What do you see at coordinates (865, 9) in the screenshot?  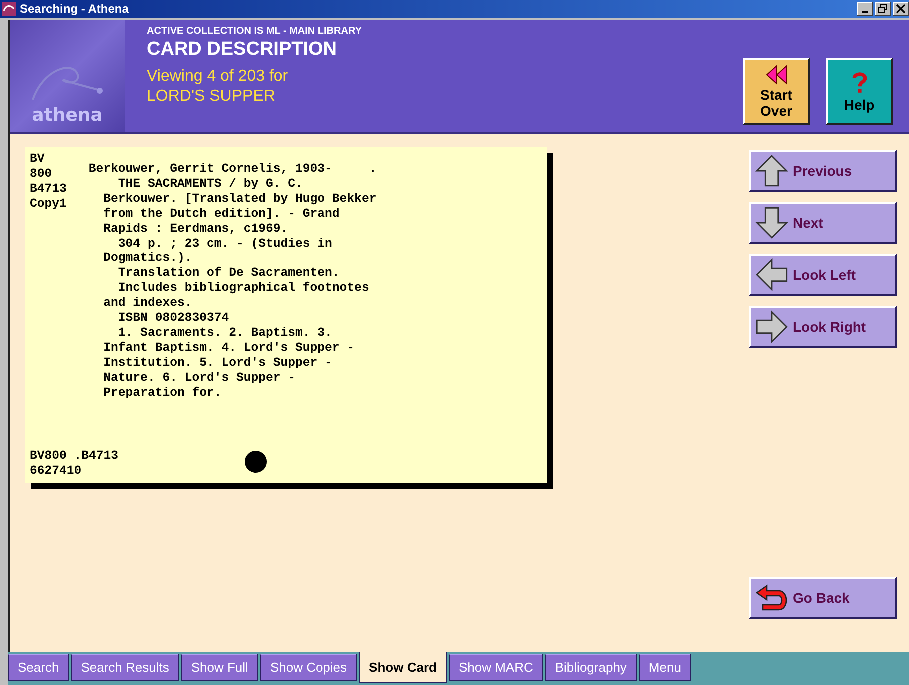 I see `minimize-button` at bounding box center [865, 9].